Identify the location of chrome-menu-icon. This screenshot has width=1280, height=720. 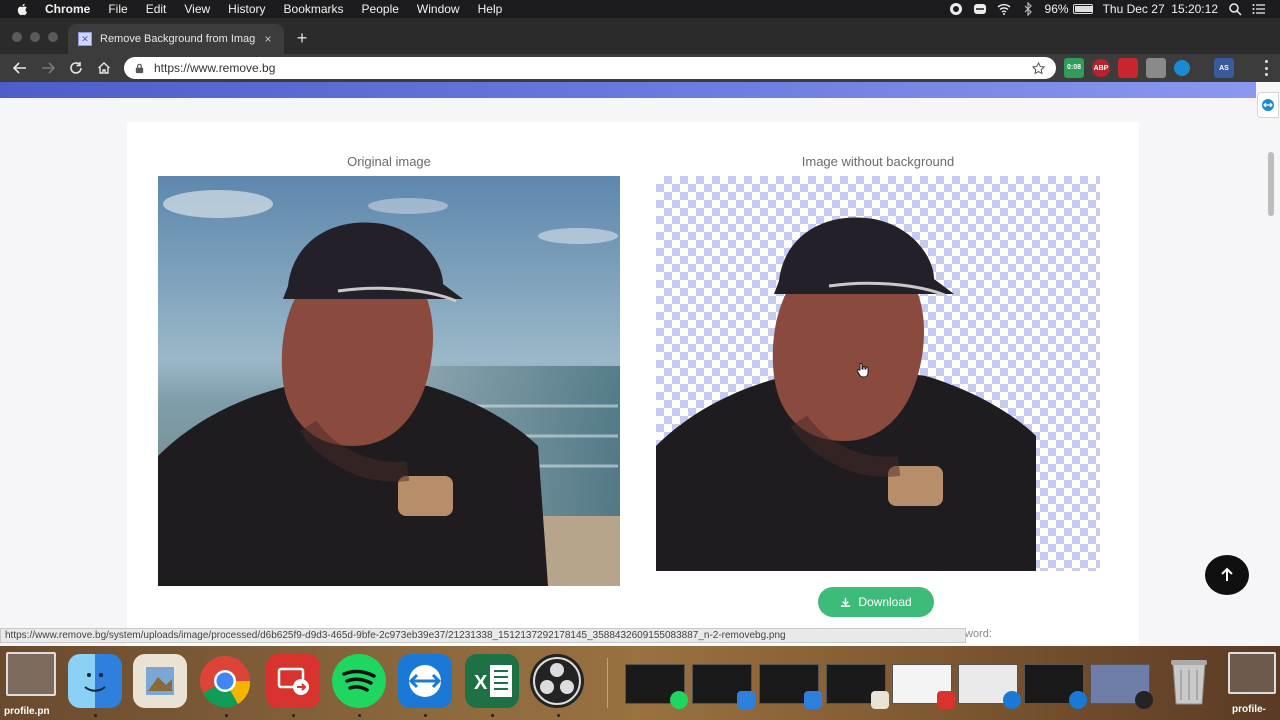
(1266, 68).